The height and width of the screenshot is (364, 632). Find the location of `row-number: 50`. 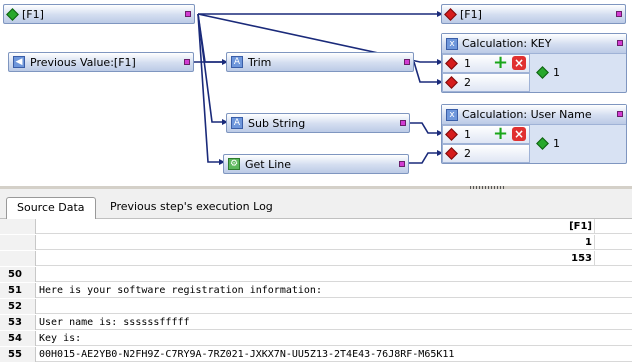

row-number: 50 is located at coordinates (18, 274).